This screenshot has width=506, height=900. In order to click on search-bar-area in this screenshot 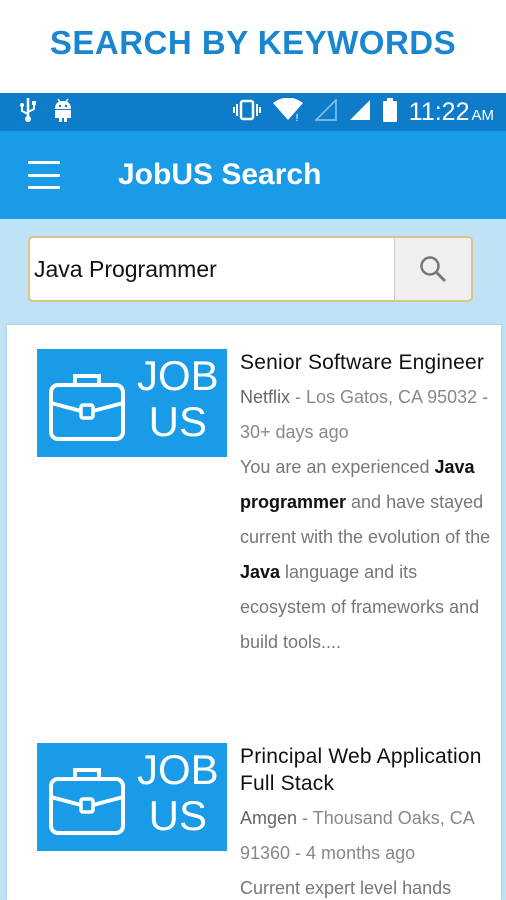, I will do `click(253, 272)`.